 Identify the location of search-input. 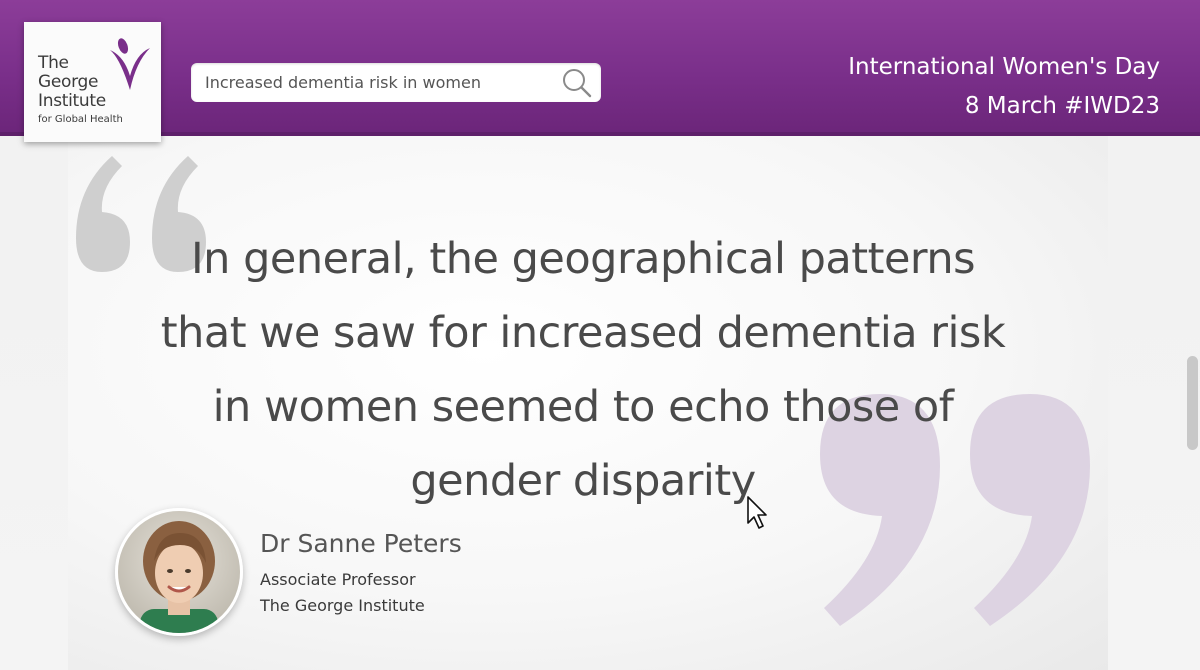
(375, 82).